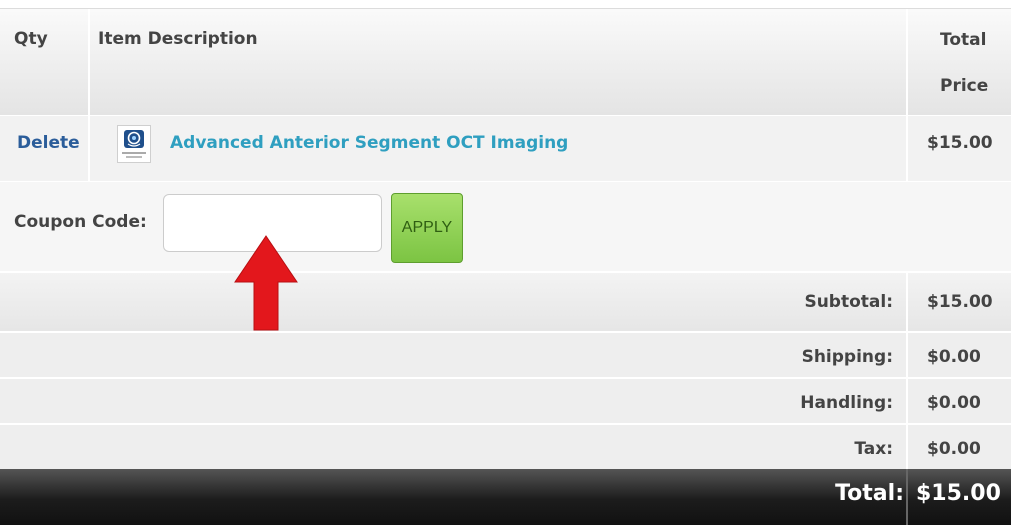  Describe the element at coordinates (869, 493) in the screenshot. I see `total-label: Total:` at that location.